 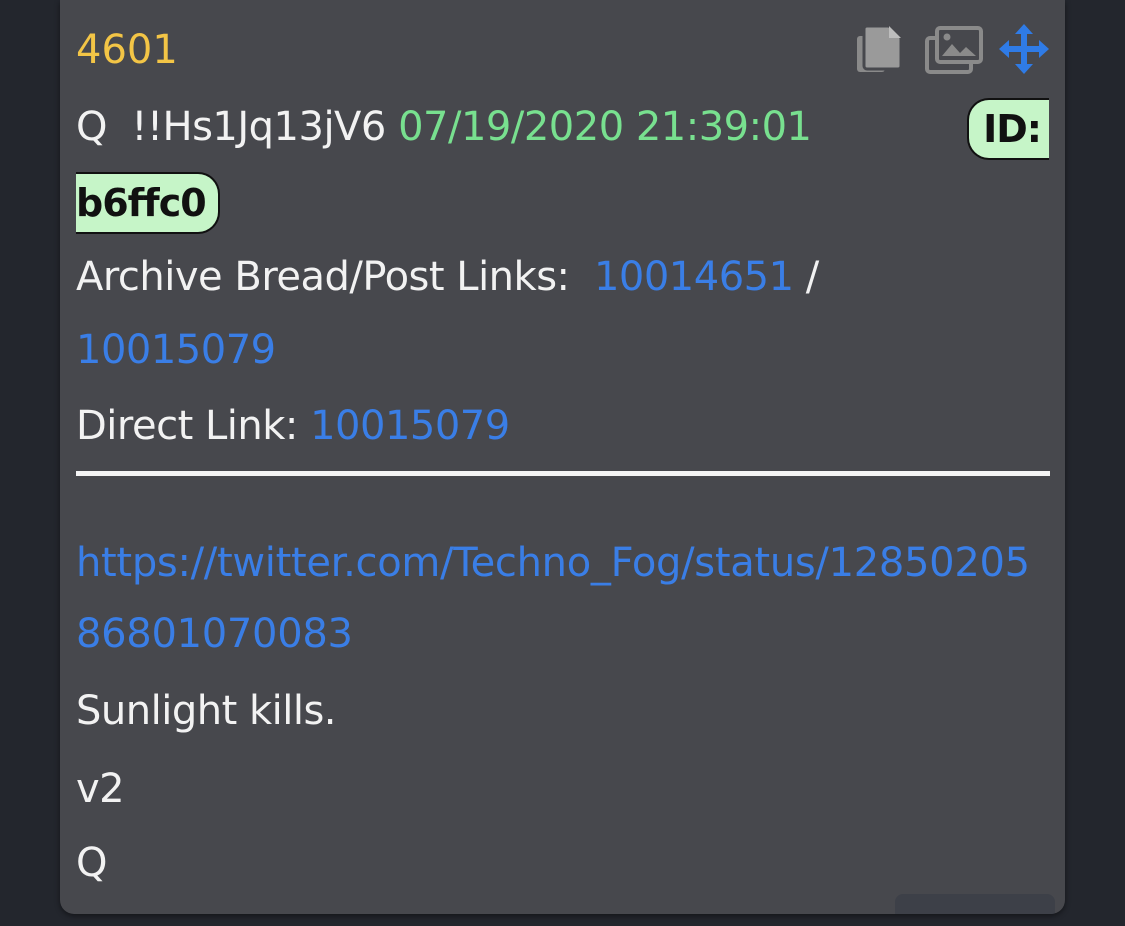 What do you see at coordinates (410, 426) in the screenshot?
I see `direct-link: 10015079` at bounding box center [410, 426].